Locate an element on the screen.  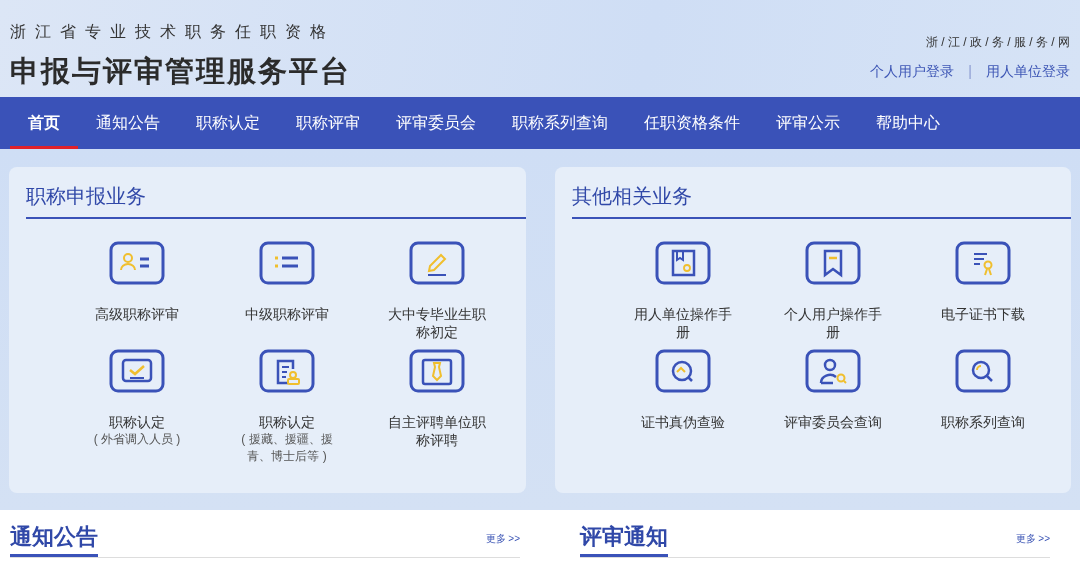
checkmark-icon is located at coordinates (137, 371).